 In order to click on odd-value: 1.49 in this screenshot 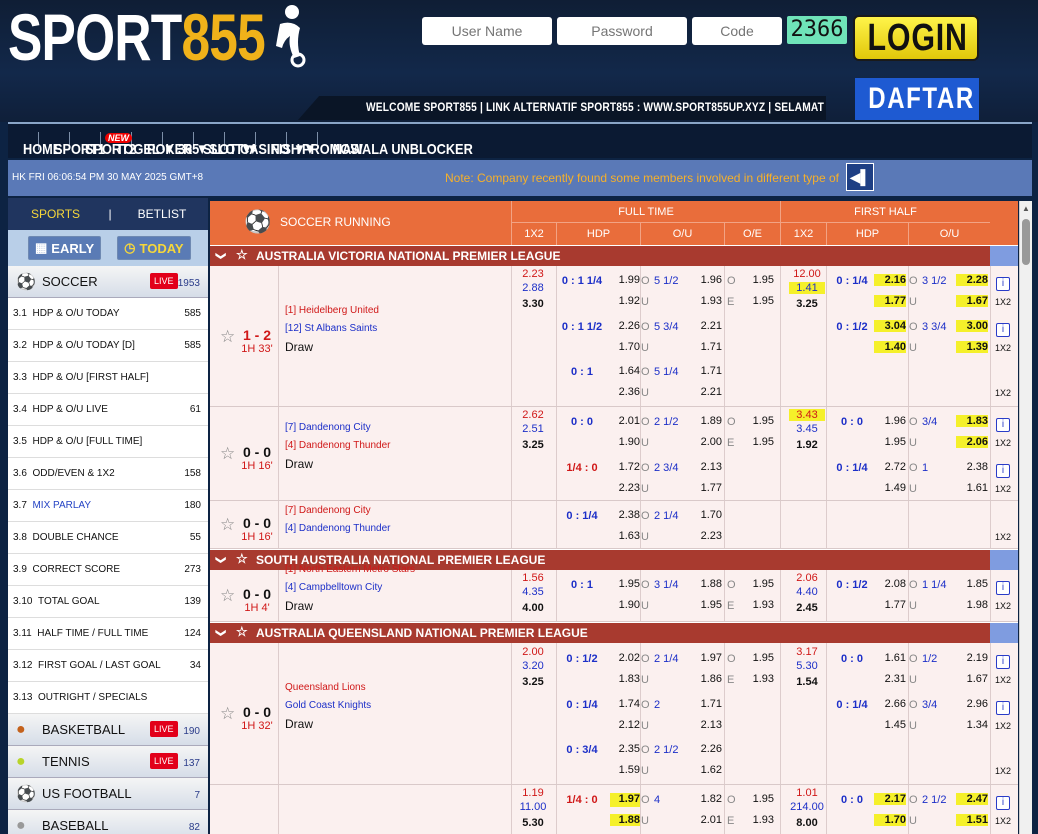, I will do `click(890, 488)`.